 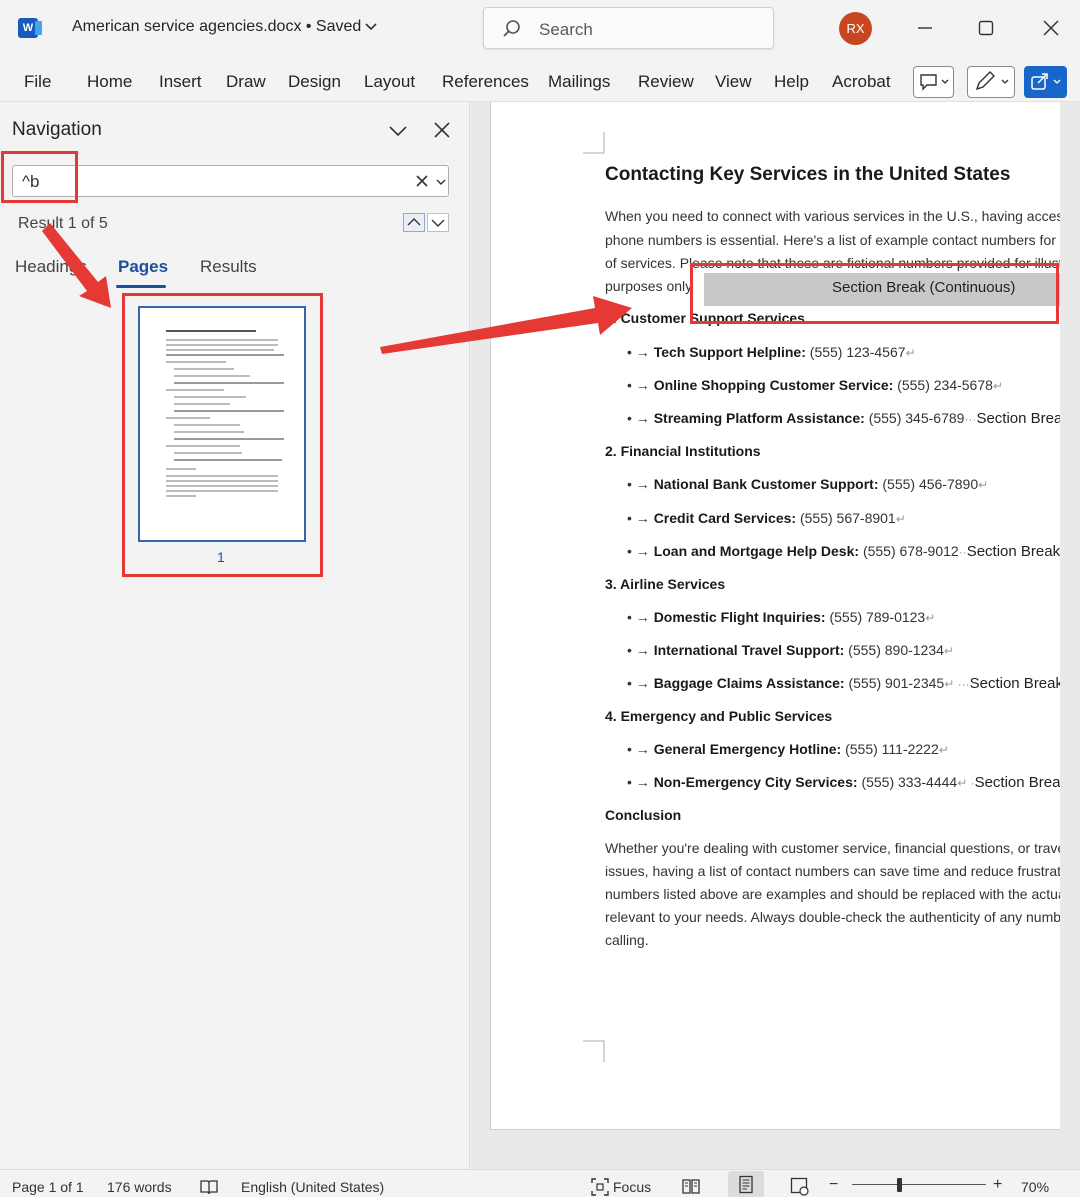 What do you see at coordinates (337, 288) in the screenshot?
I see `annotation-arrows` at bounding box center [337, 288].